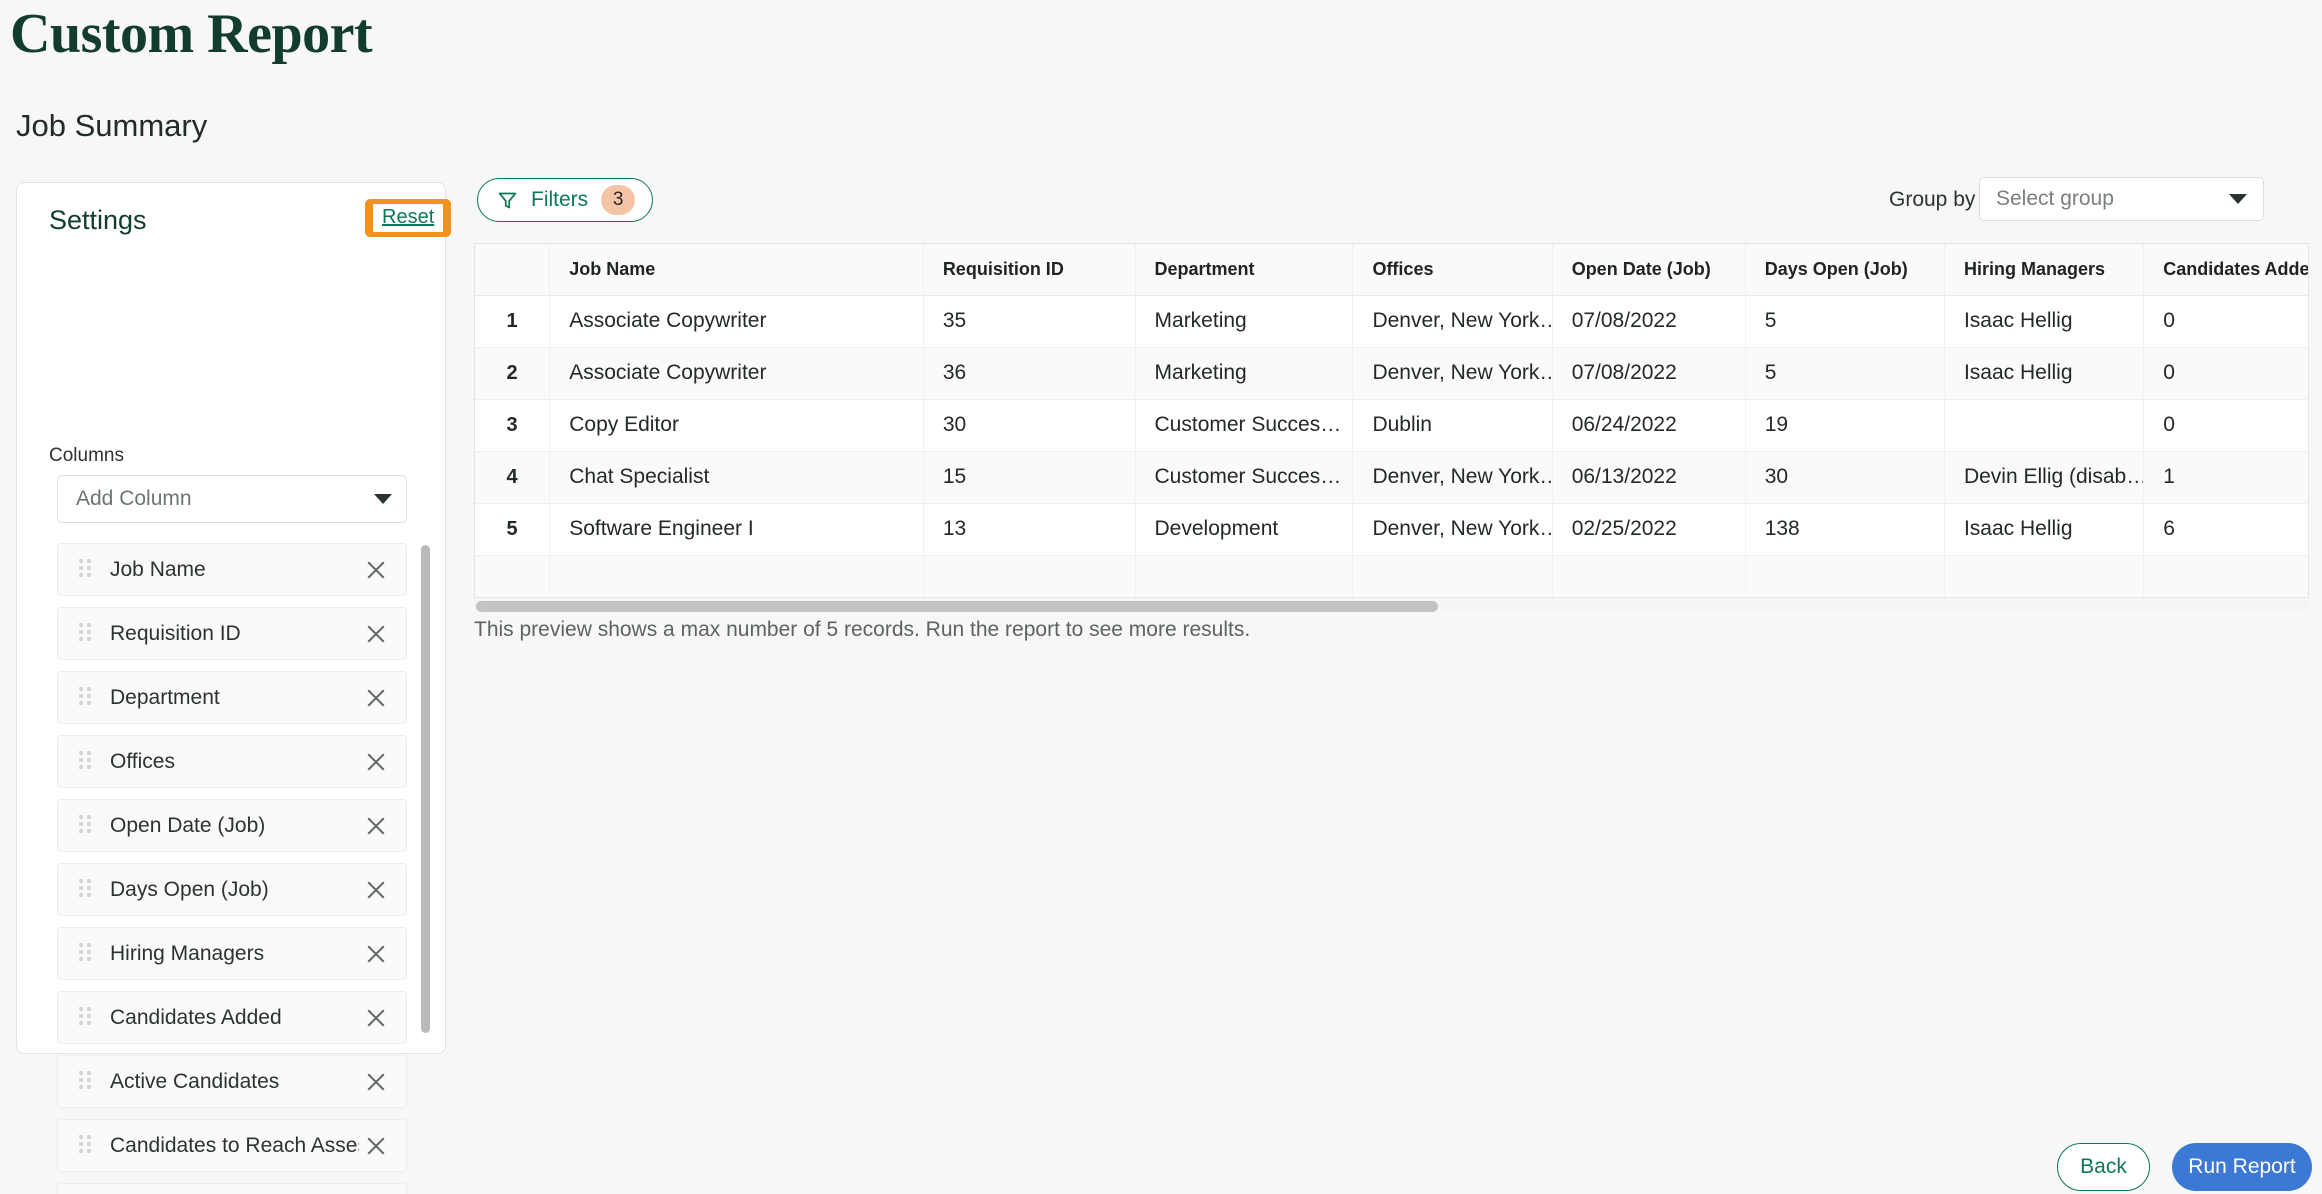  What do you see at coordinates (1391, 576) in the screenshot?
I see `table-row-empty` at bounding box center [1391, 576].